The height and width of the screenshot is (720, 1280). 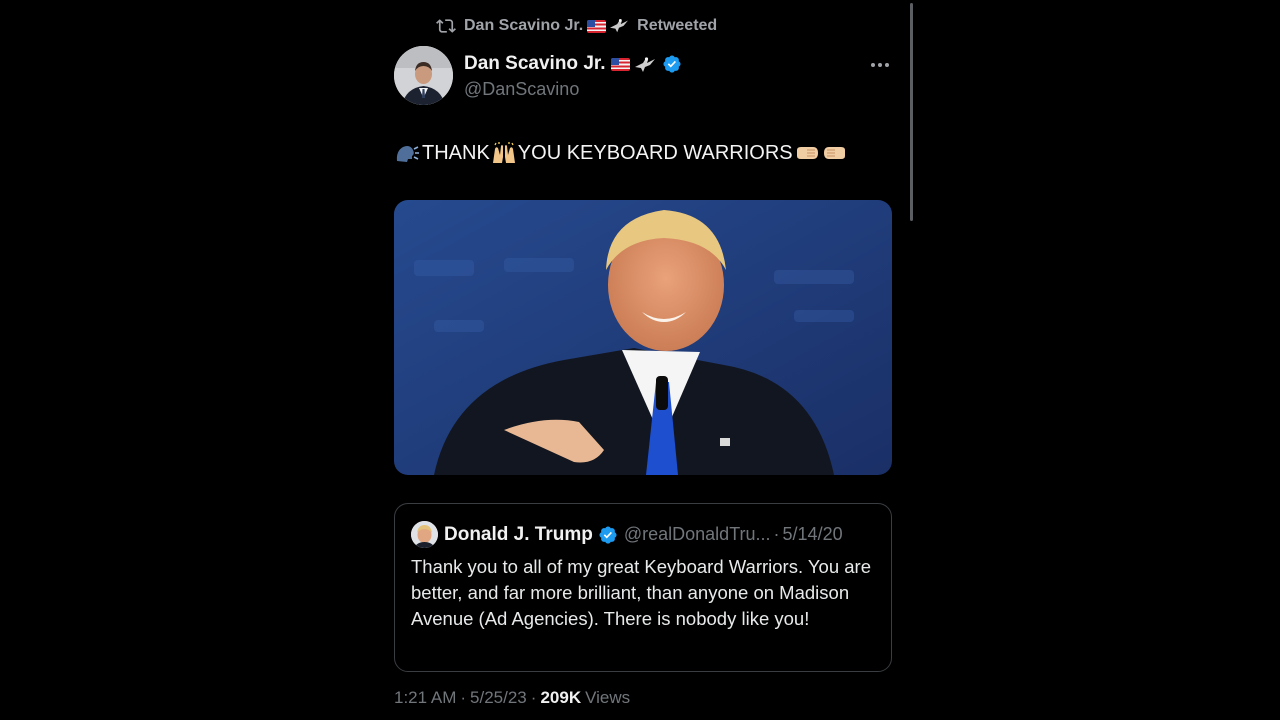 I want to click on quoted-author-avatar, so click(x=424, y=534).